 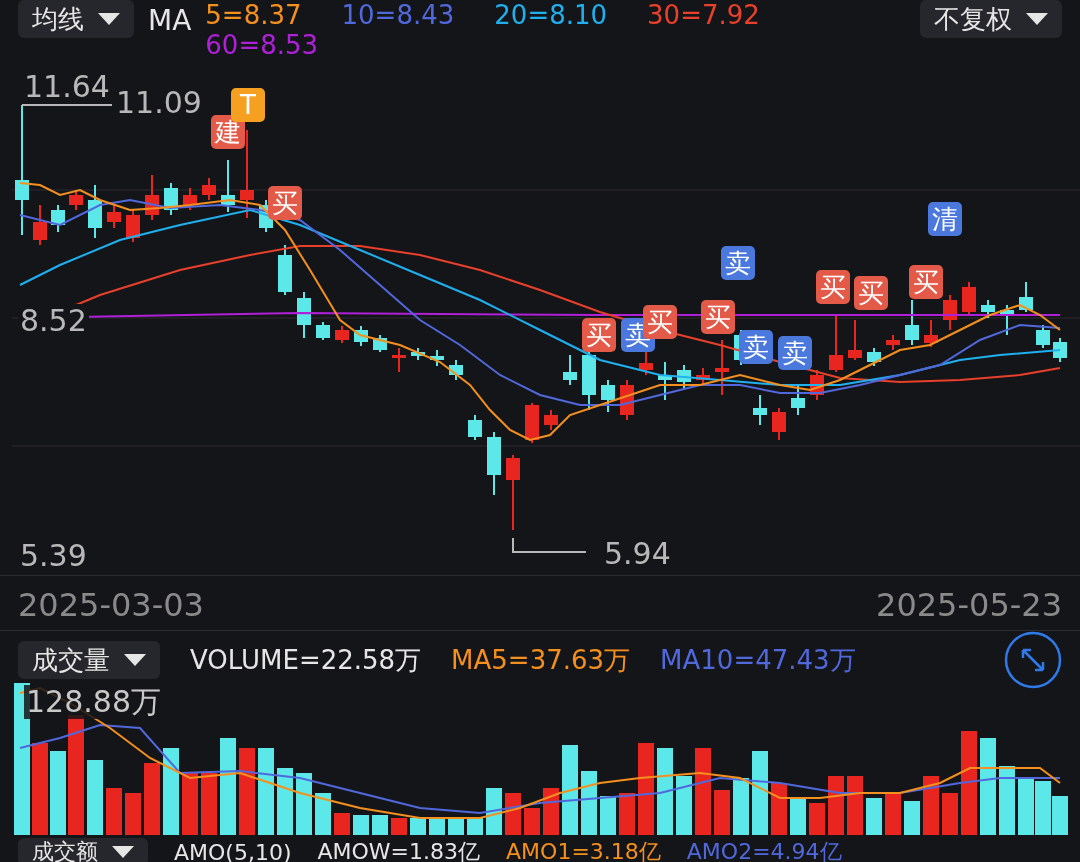 I want to click on ma-value: 60=8.53, so click(x=262, y=45).